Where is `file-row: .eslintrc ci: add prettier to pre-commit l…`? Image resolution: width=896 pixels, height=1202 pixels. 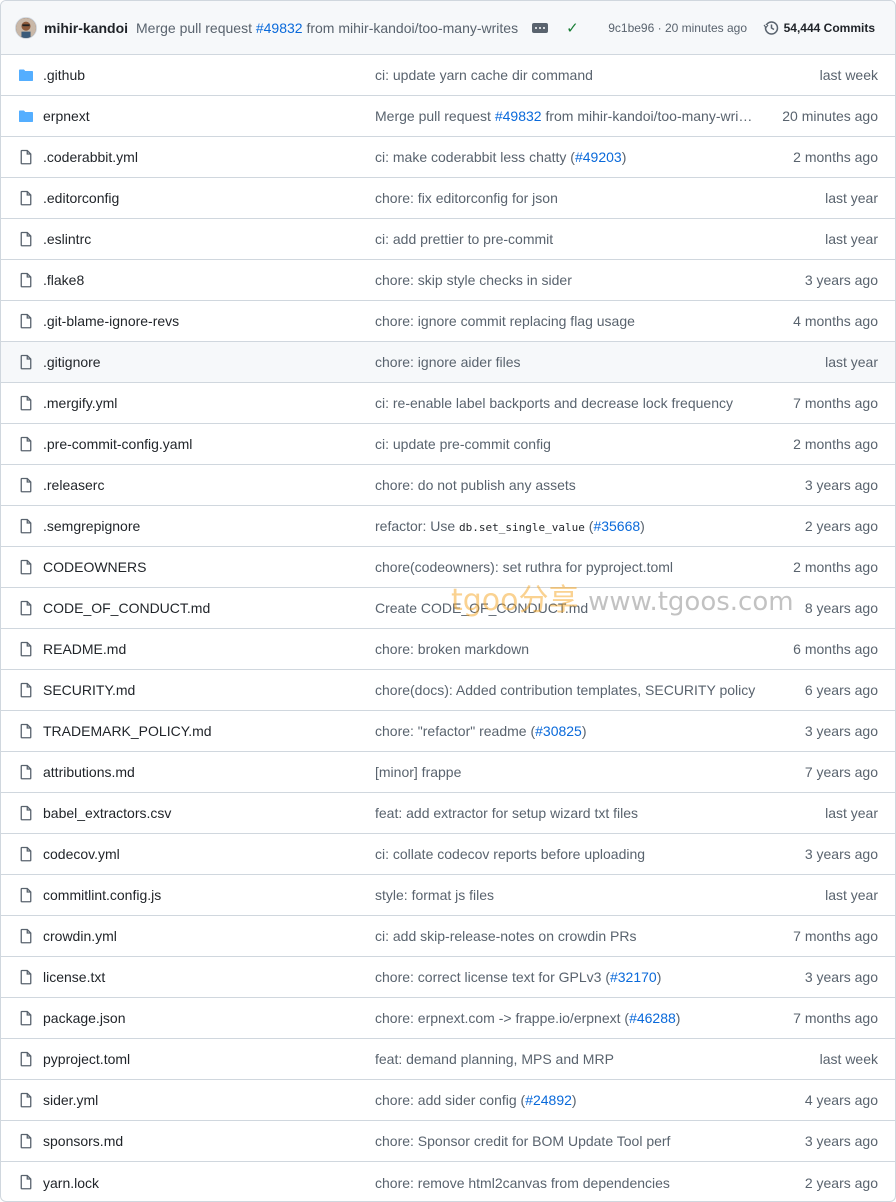 file-row: .eslintrc ci: add prettier to pre-commit l… is located at coordinates (448, 239).